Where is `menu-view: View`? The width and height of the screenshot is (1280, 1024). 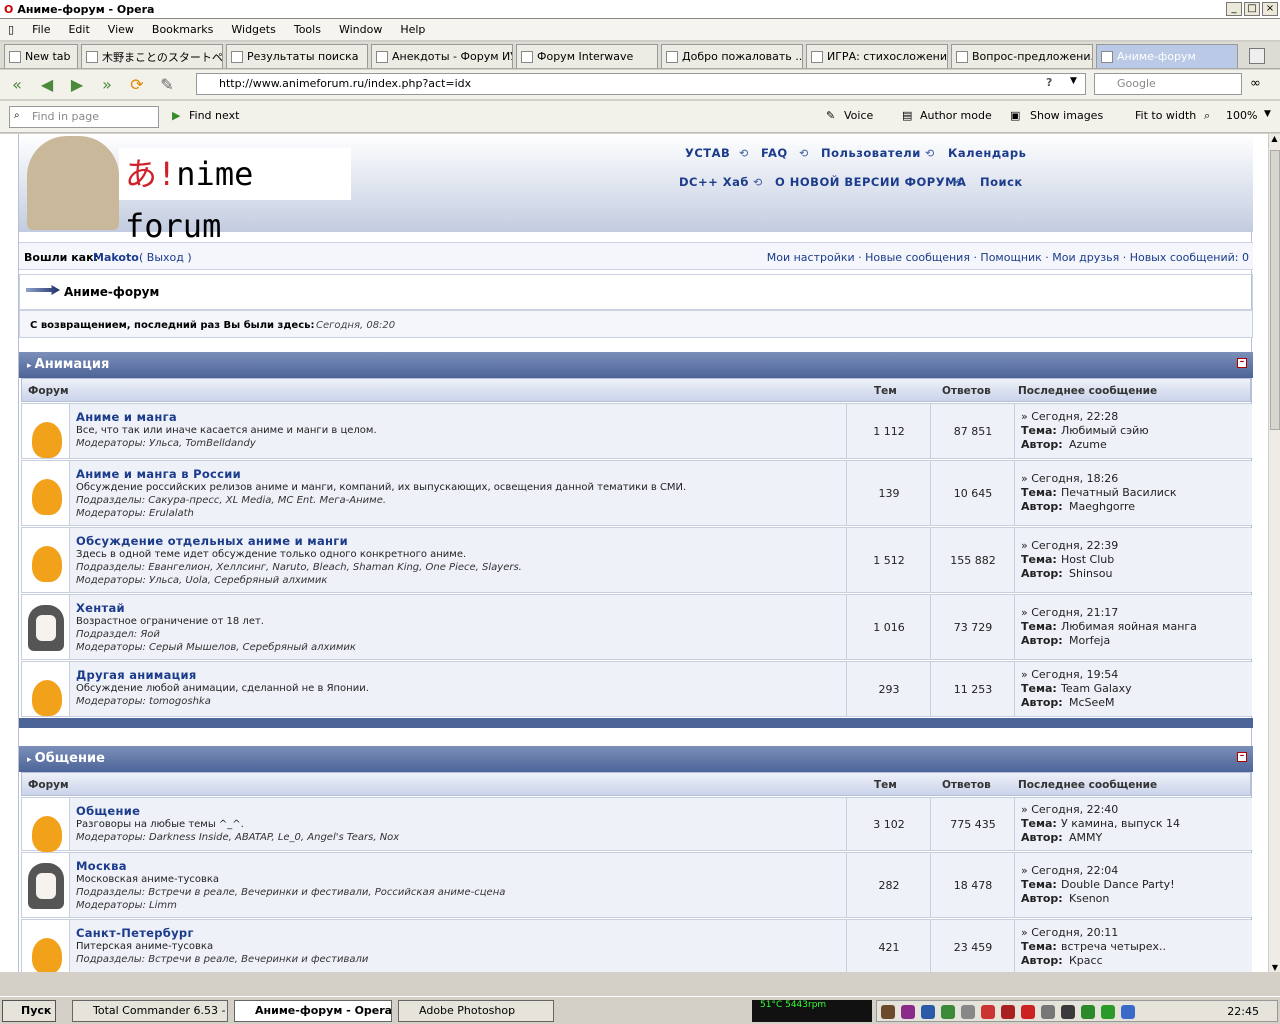
menu-view: View is located at coordinates (121, 29).